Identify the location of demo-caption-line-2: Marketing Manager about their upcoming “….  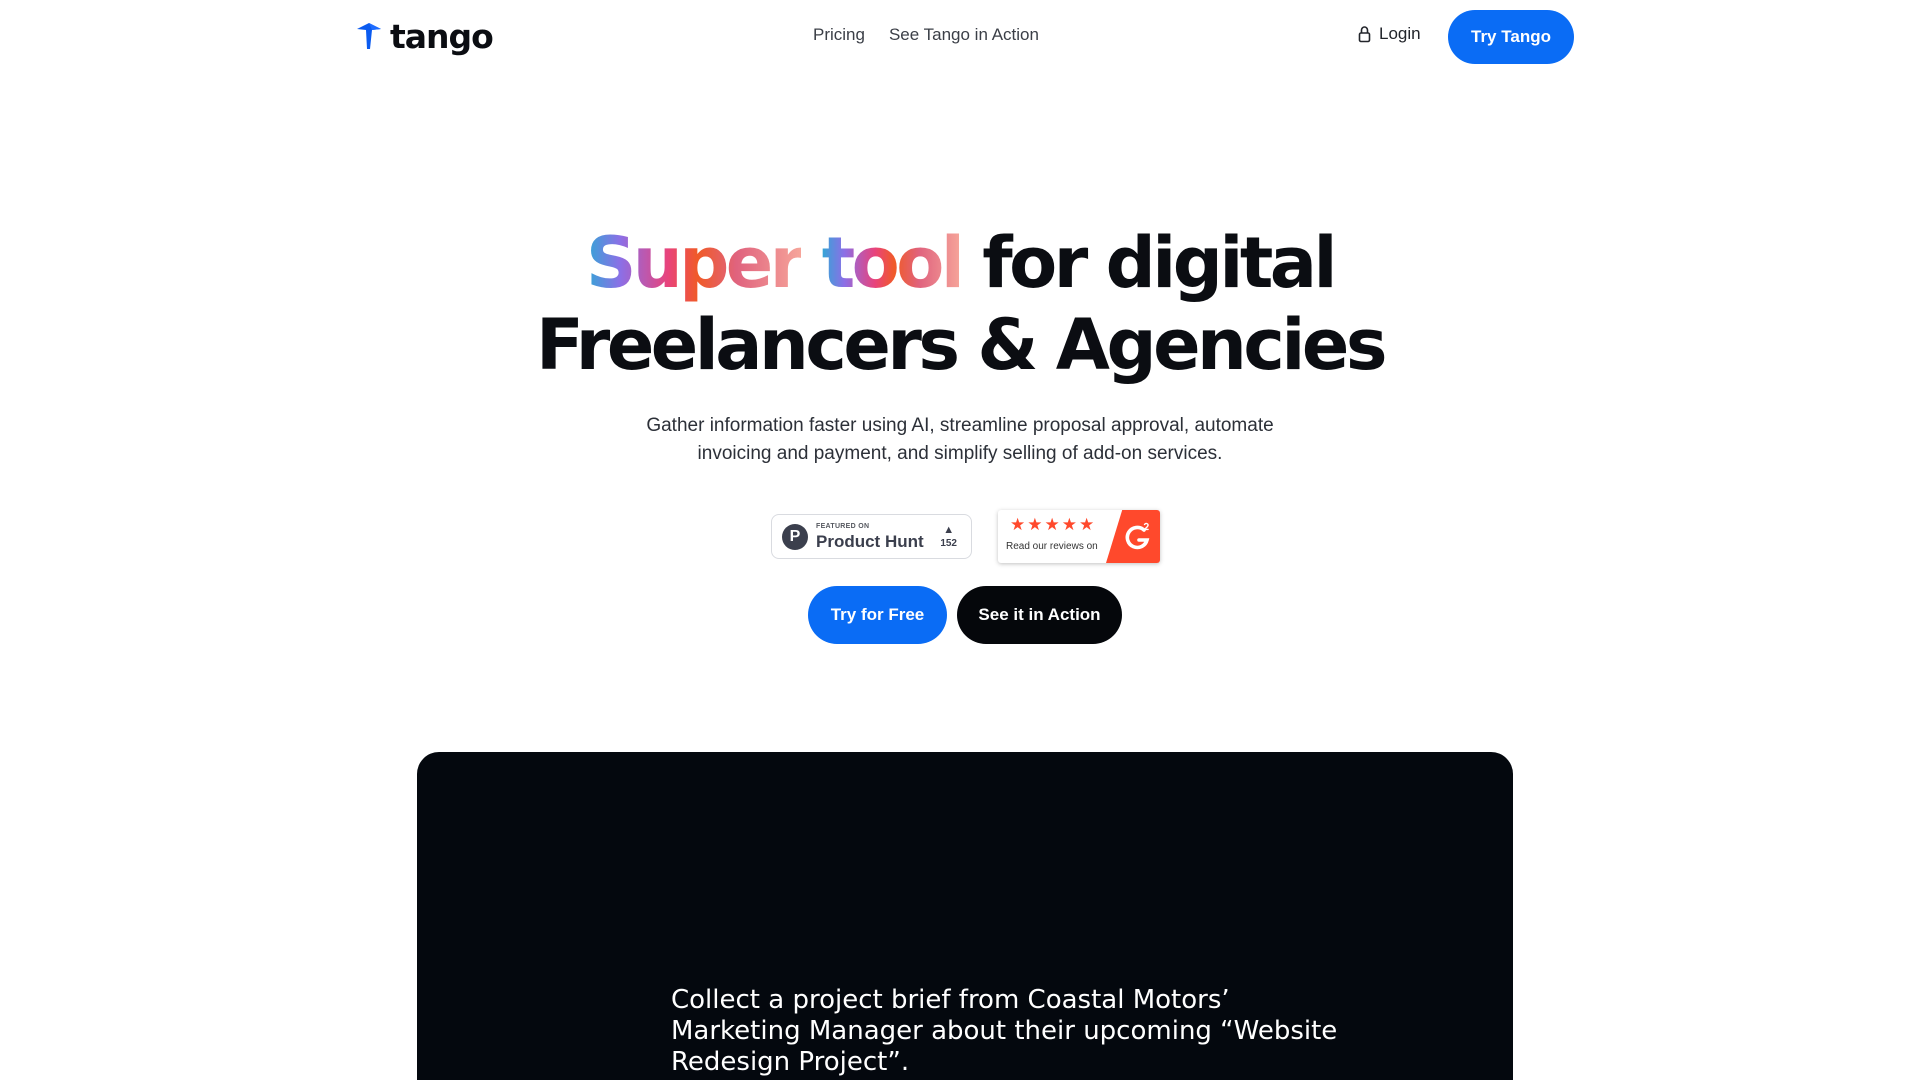
(1004, 1031).